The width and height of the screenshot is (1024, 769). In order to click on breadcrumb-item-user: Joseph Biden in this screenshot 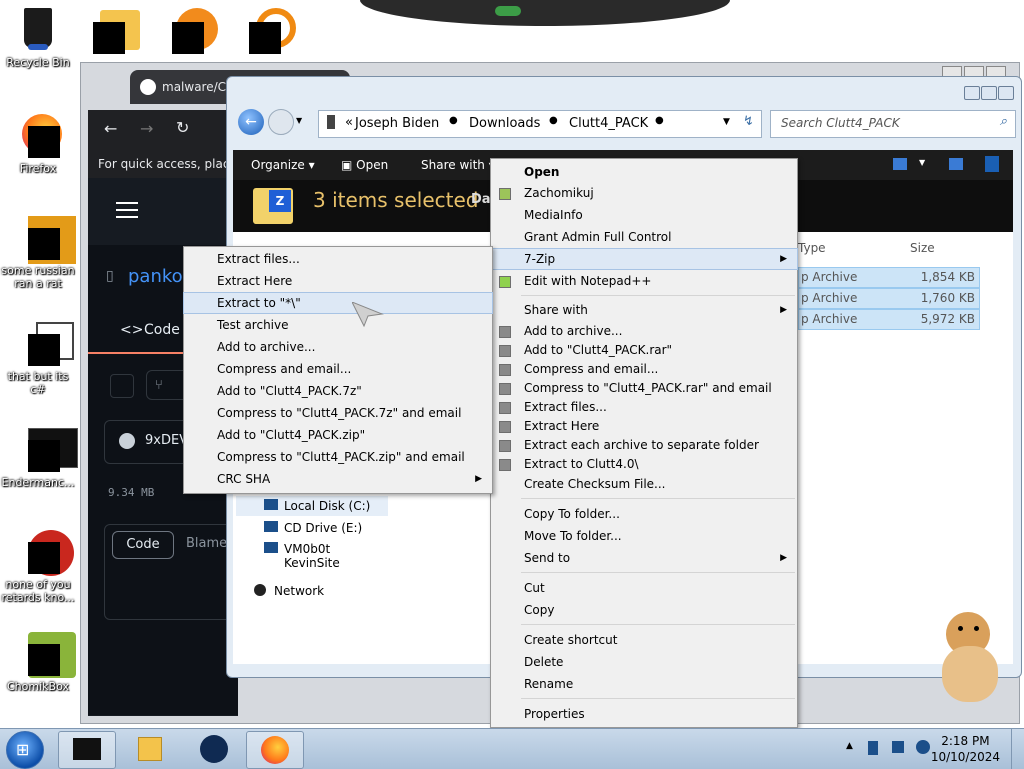, I will do `click(397, 123)`.